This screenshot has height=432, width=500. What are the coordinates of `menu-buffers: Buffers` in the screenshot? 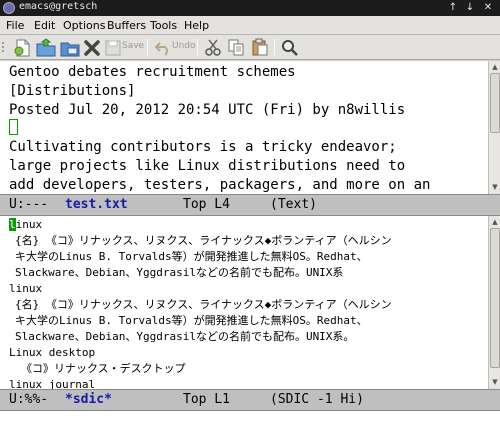 It's located at (126, 25).